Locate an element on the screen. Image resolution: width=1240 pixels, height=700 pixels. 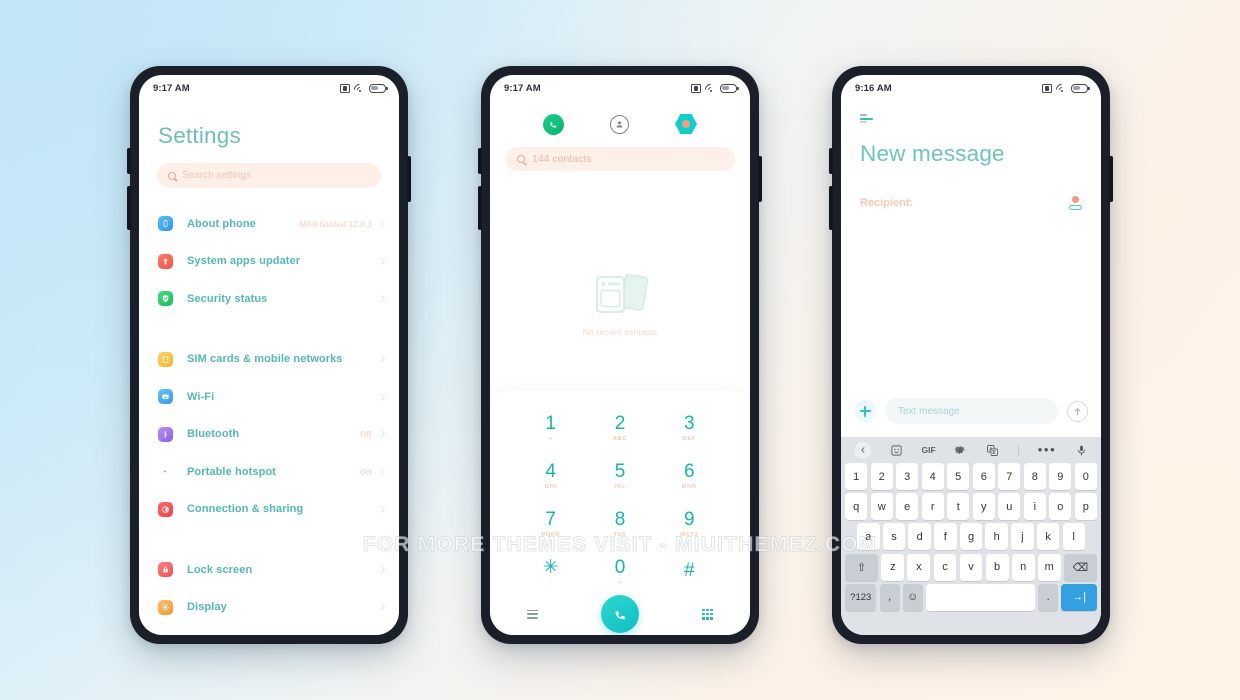
key-o: o is located at coordinates (1060, 507).